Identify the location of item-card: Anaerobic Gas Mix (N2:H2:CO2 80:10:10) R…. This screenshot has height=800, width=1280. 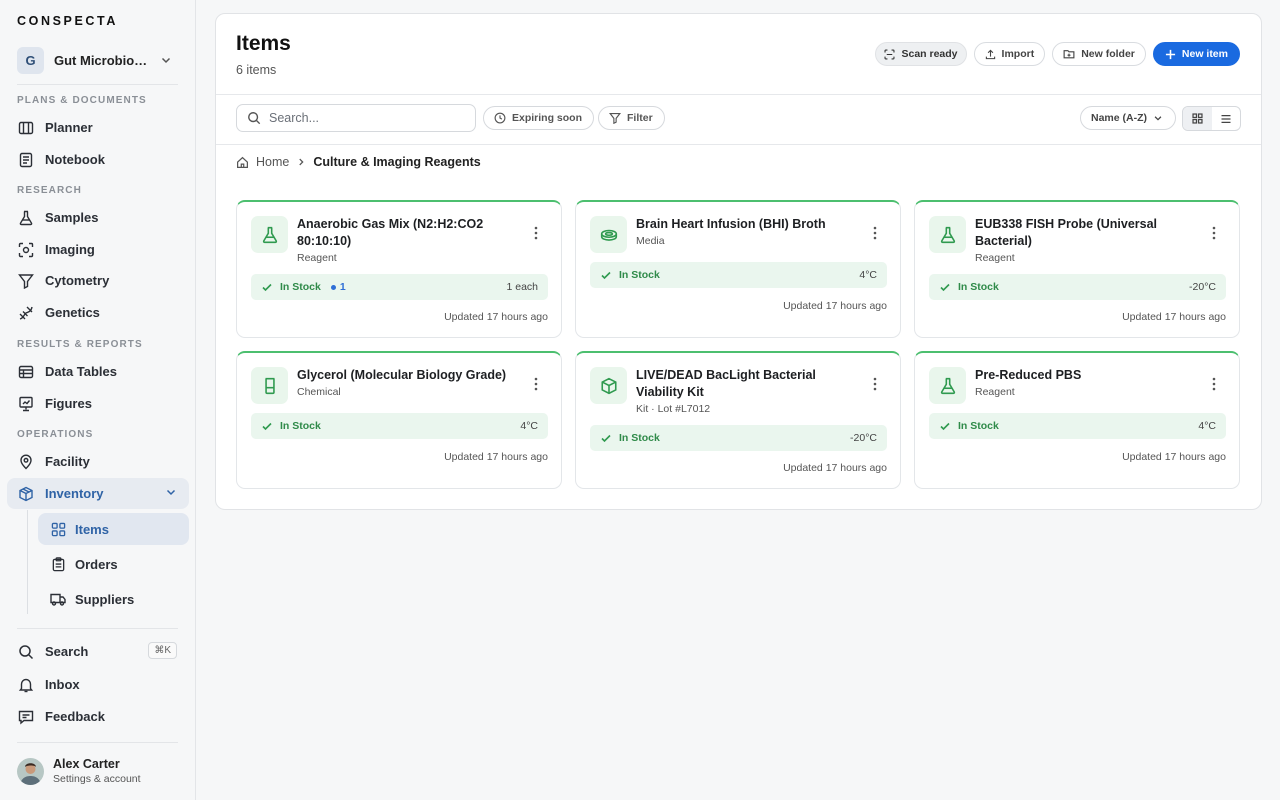
(399, 269).